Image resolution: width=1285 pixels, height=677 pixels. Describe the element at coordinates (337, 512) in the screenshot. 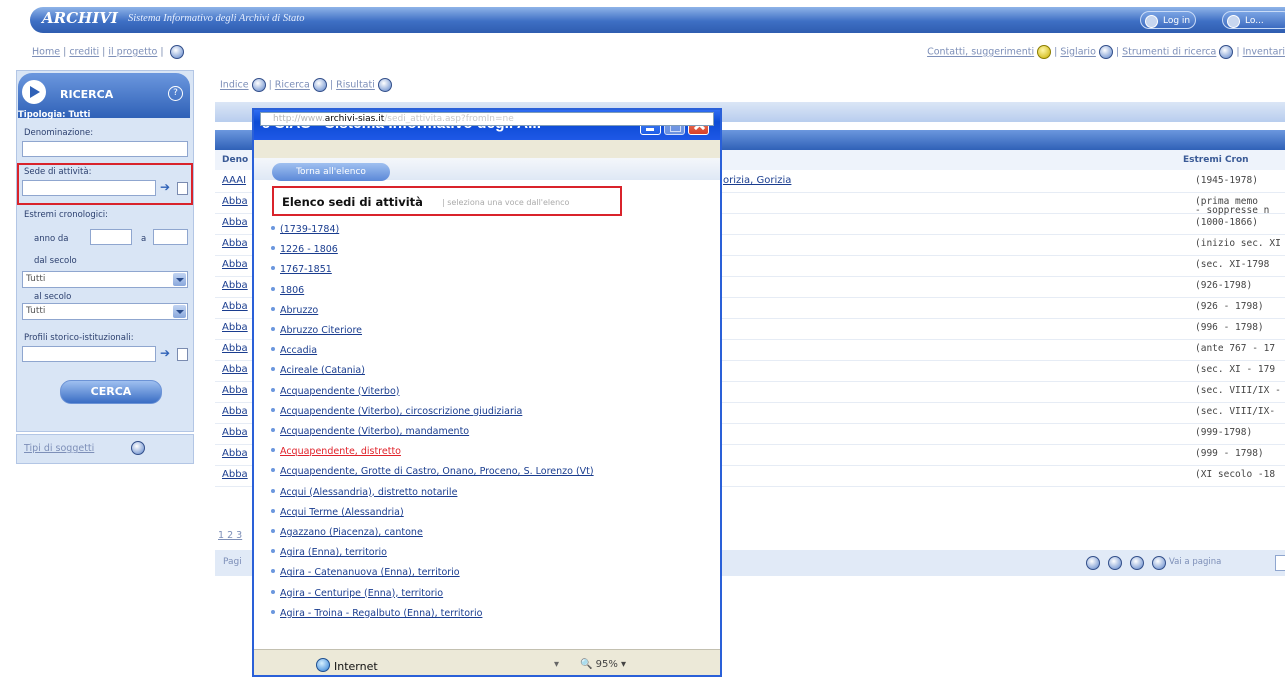

I see `sede-list-item: Acqui Terme (Alessandria)` at that location.